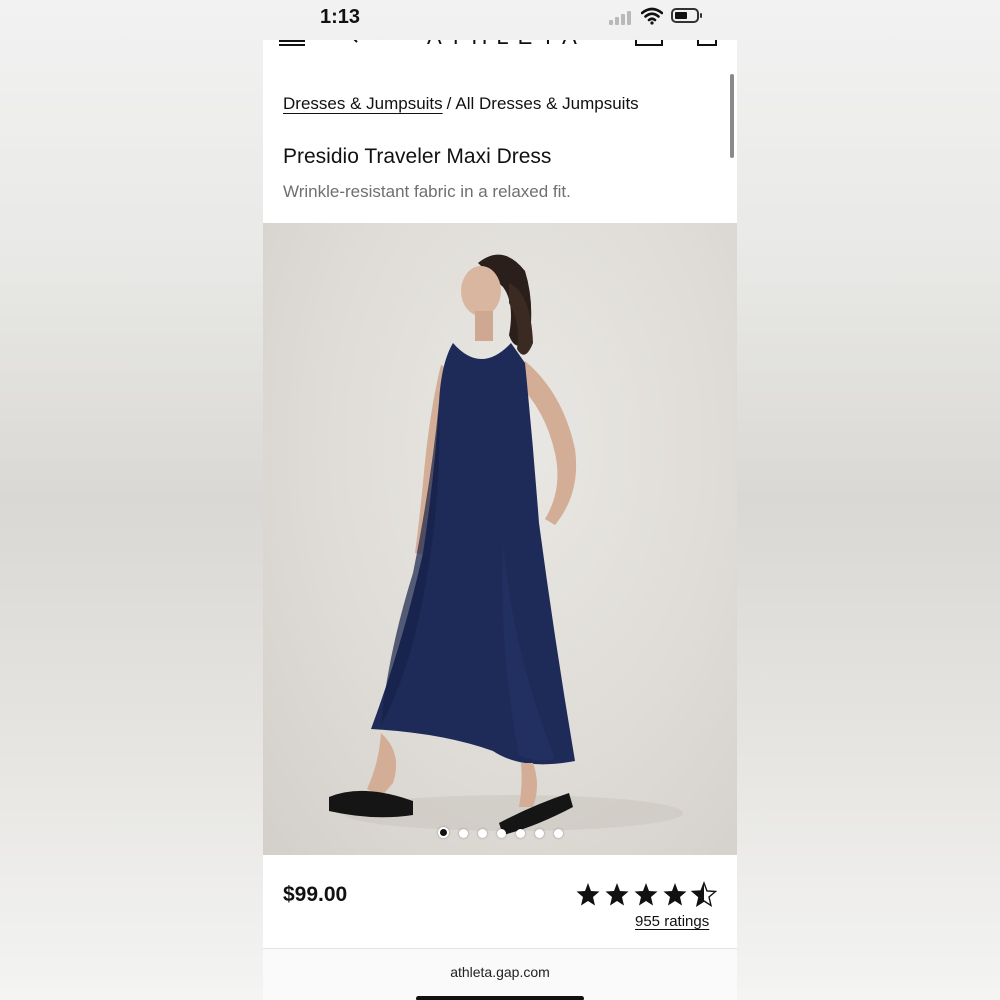  I want to click on browser-url-bar: athleta.gap.com, so click(500, 974).